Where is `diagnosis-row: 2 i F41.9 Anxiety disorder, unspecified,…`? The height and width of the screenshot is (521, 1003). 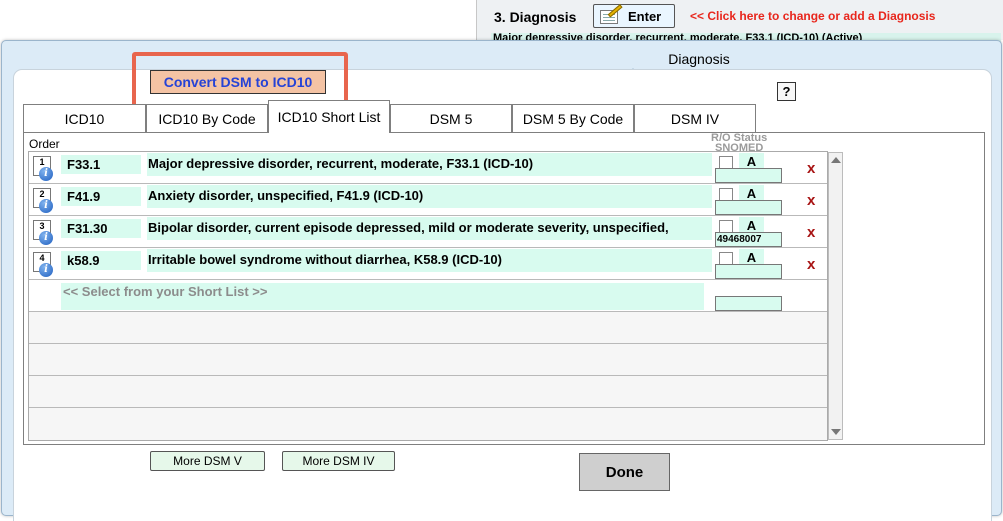 diagnosis-row: 2 i F41.9 Anxiety disorder, unspecified,… is located at coordinates (428, 200).